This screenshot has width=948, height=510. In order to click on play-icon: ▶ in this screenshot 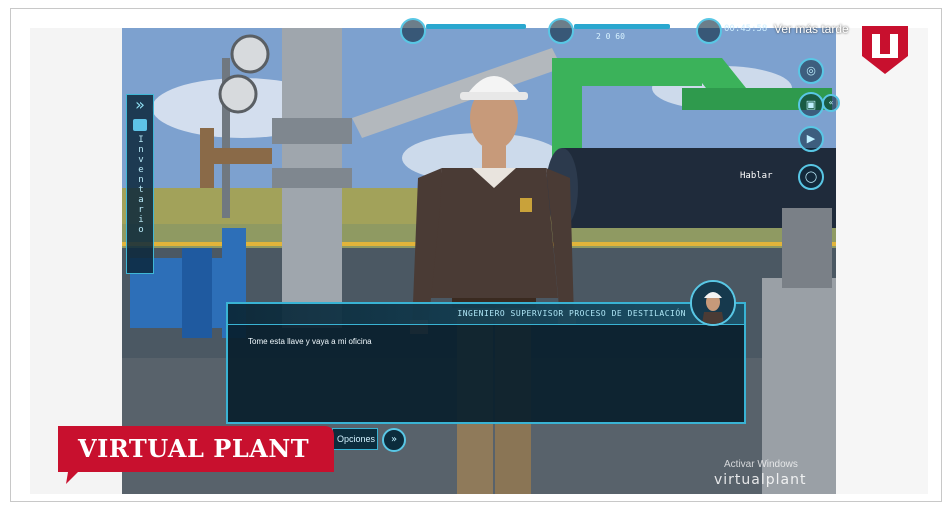, I will do `click(811, 139)`.